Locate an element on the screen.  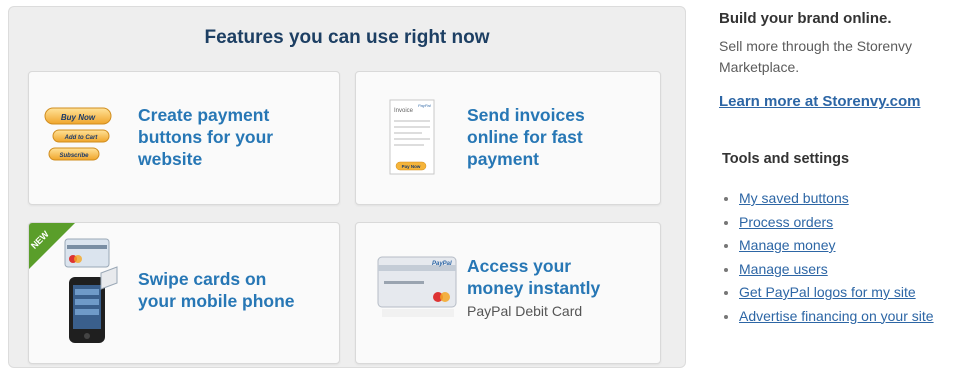
pay-now-label: Pay Now is located at coordinates (411, 166).